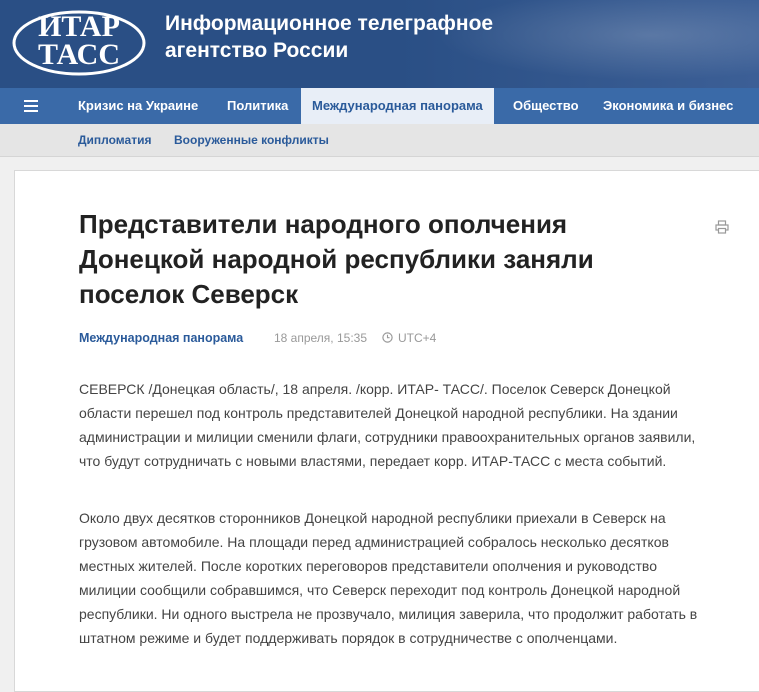  Describe the element at coordinates (251, 140) in the screenshot. I see `subnav-item-armed-conflicts: Вооруженные конфликты` at that location.